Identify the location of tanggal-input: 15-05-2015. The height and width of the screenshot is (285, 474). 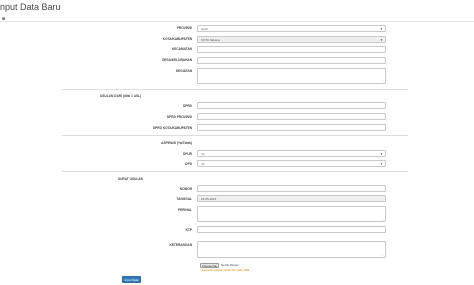
(291, 198).